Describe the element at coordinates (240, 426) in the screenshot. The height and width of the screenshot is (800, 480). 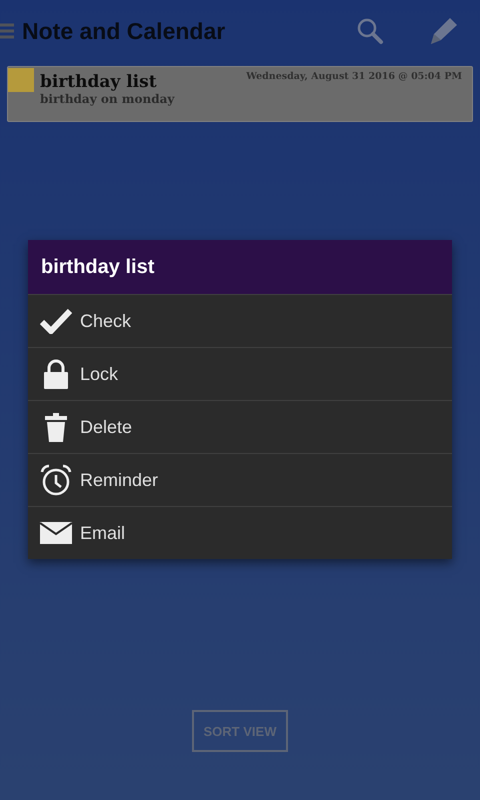
I see `menu-item: Delete` at that location.